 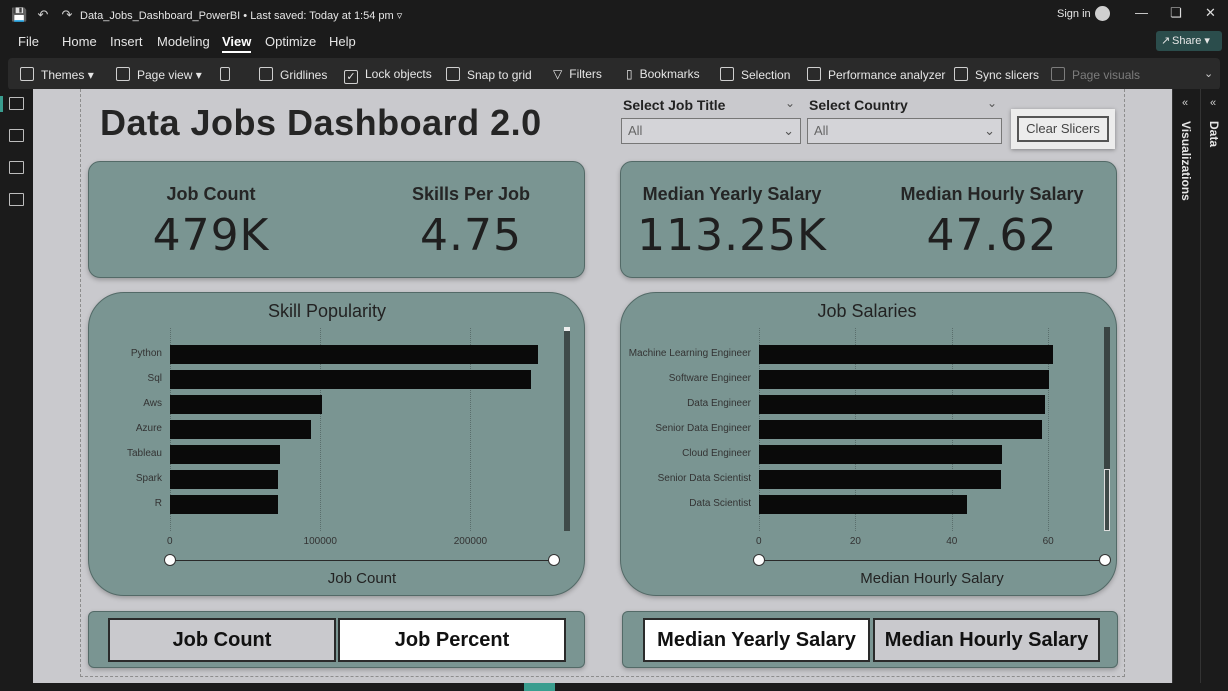 What do you see at coordinates (489, 74) in the screenshot?
I see `snap-to-grid-checkbox: Snap to grid` at bounding box center [489, 74].